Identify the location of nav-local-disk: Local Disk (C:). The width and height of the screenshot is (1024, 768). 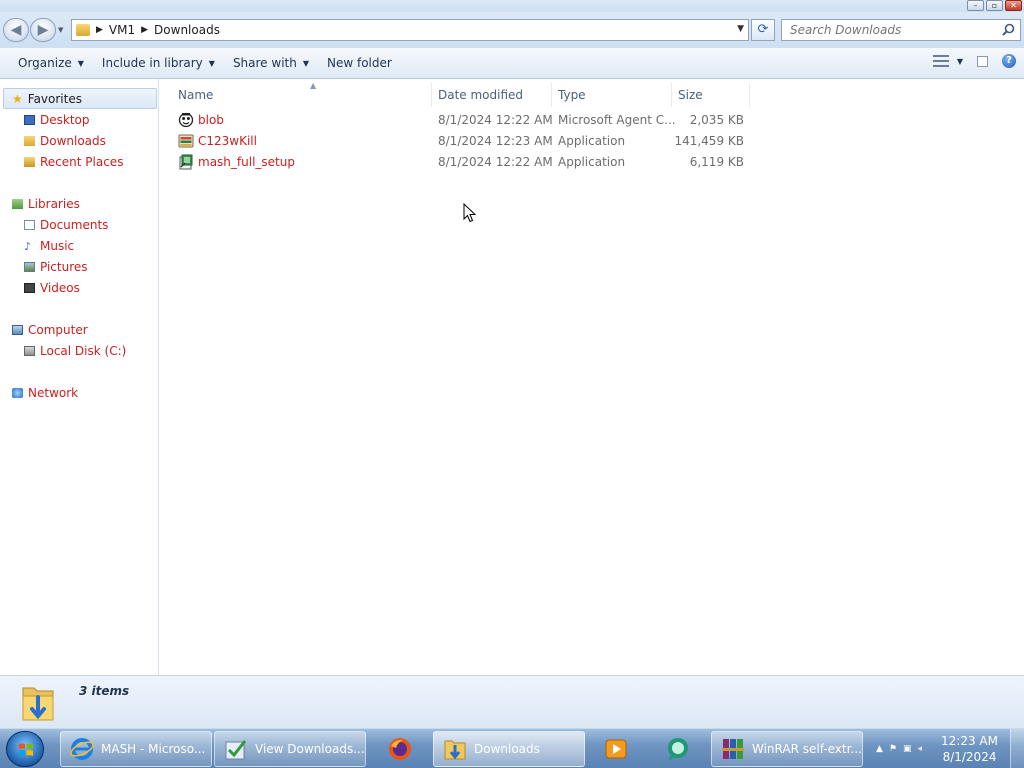
(75, 351).